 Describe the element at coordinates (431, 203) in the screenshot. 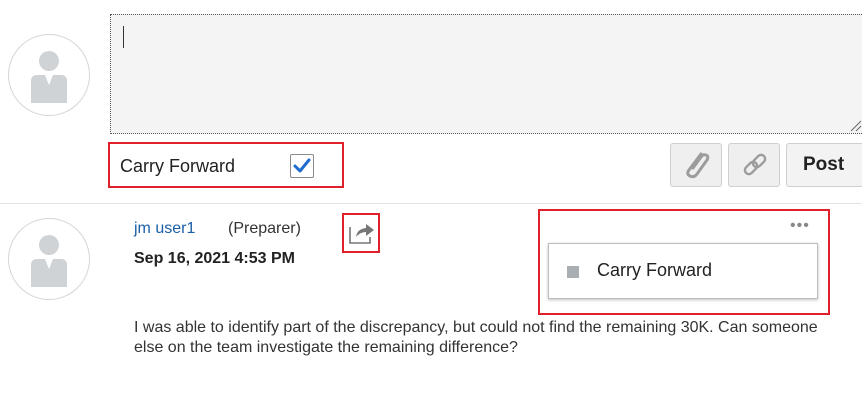

I see `section-divider` at that location.